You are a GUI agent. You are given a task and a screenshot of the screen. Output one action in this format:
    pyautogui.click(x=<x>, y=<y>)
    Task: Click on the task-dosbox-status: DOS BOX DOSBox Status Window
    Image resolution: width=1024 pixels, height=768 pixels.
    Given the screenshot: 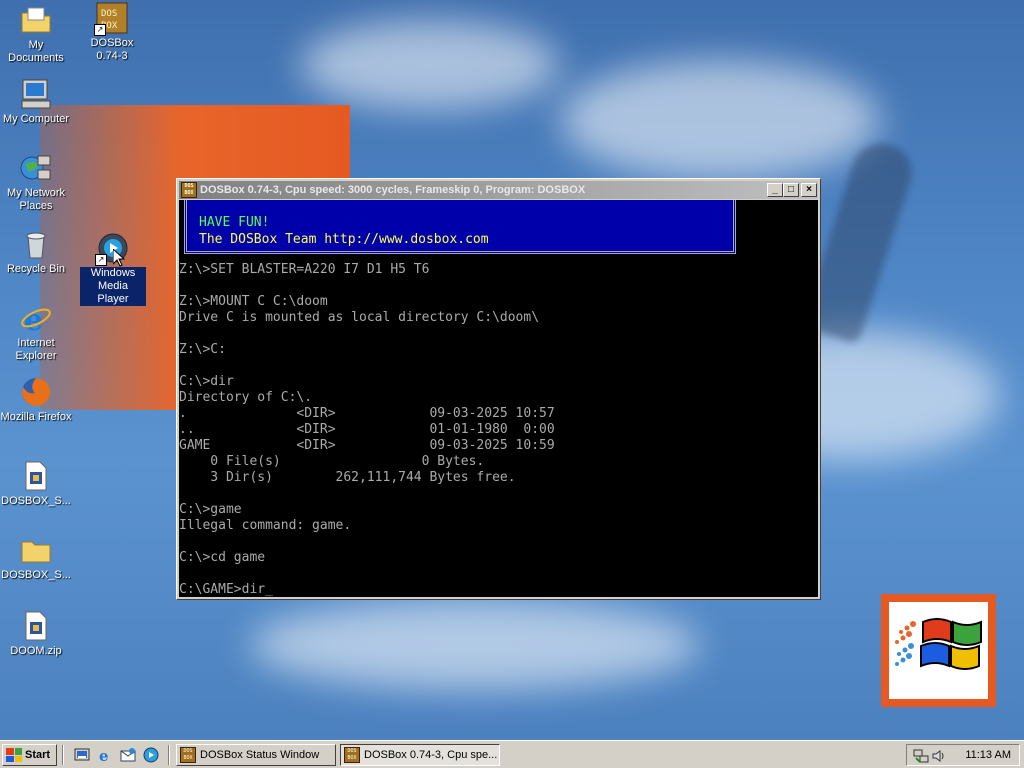 What is the action you would take?
    pyautogui.click(x=256, y=755)
    